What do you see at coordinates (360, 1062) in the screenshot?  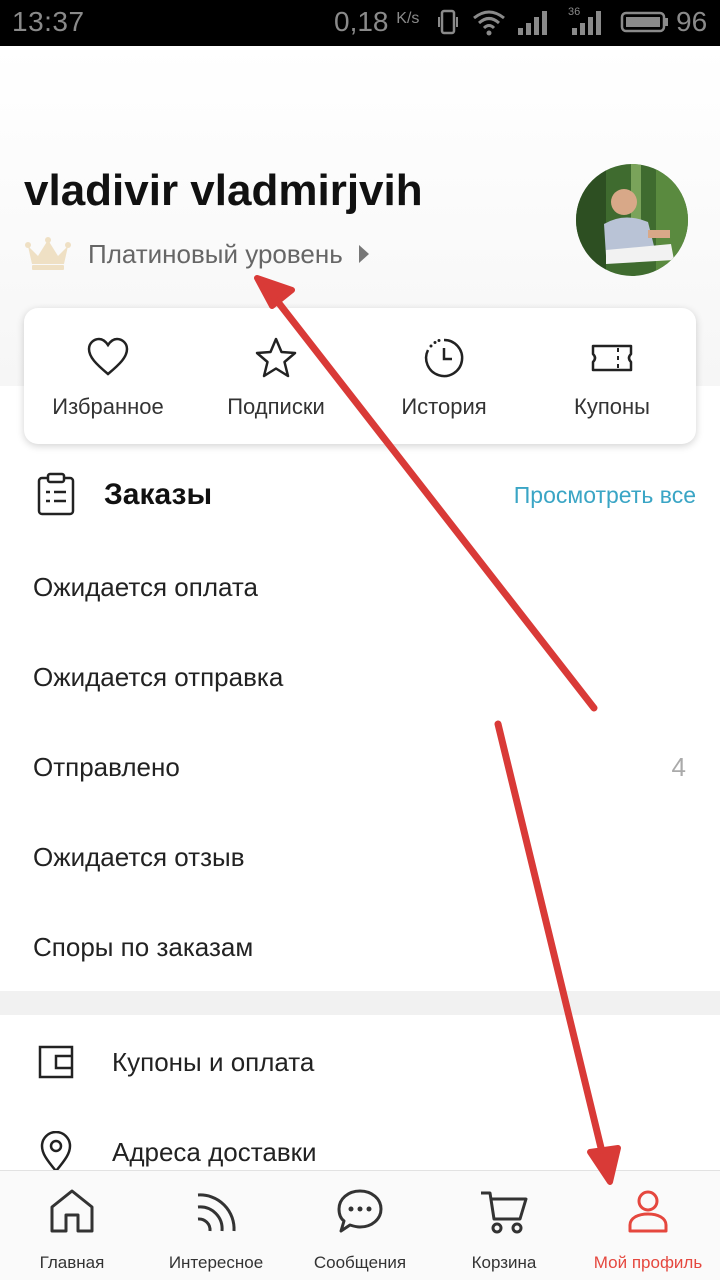 I see `menu-item-coupons-payment: Купоны и оплата` at bounding box center [360, 1062].